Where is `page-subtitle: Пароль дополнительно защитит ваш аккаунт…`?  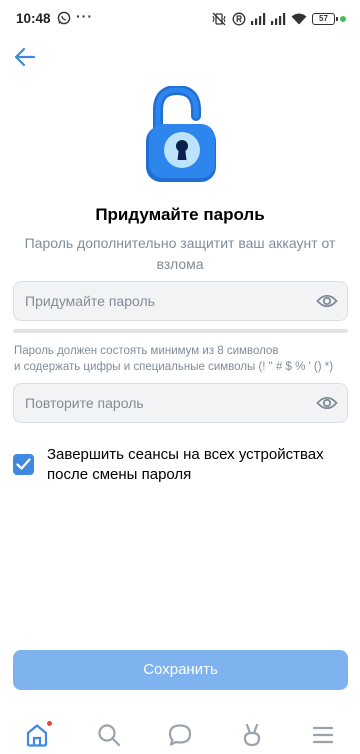
page-subtitle: Пароль дополнительно защитит ваш аккаунт… is located at coordinates (180, 253).